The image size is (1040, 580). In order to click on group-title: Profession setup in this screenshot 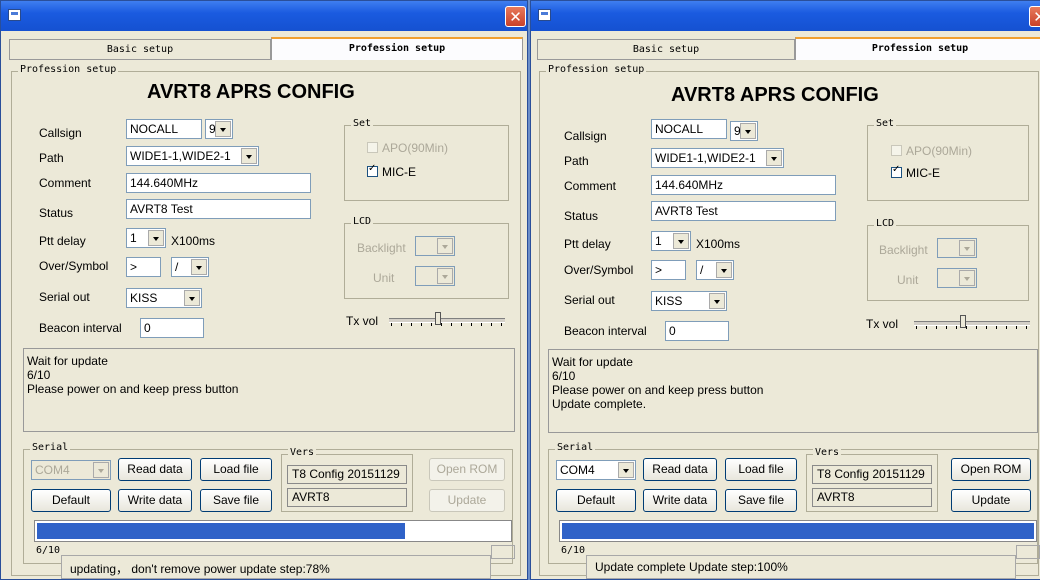, I will do `click(596, 69)`.